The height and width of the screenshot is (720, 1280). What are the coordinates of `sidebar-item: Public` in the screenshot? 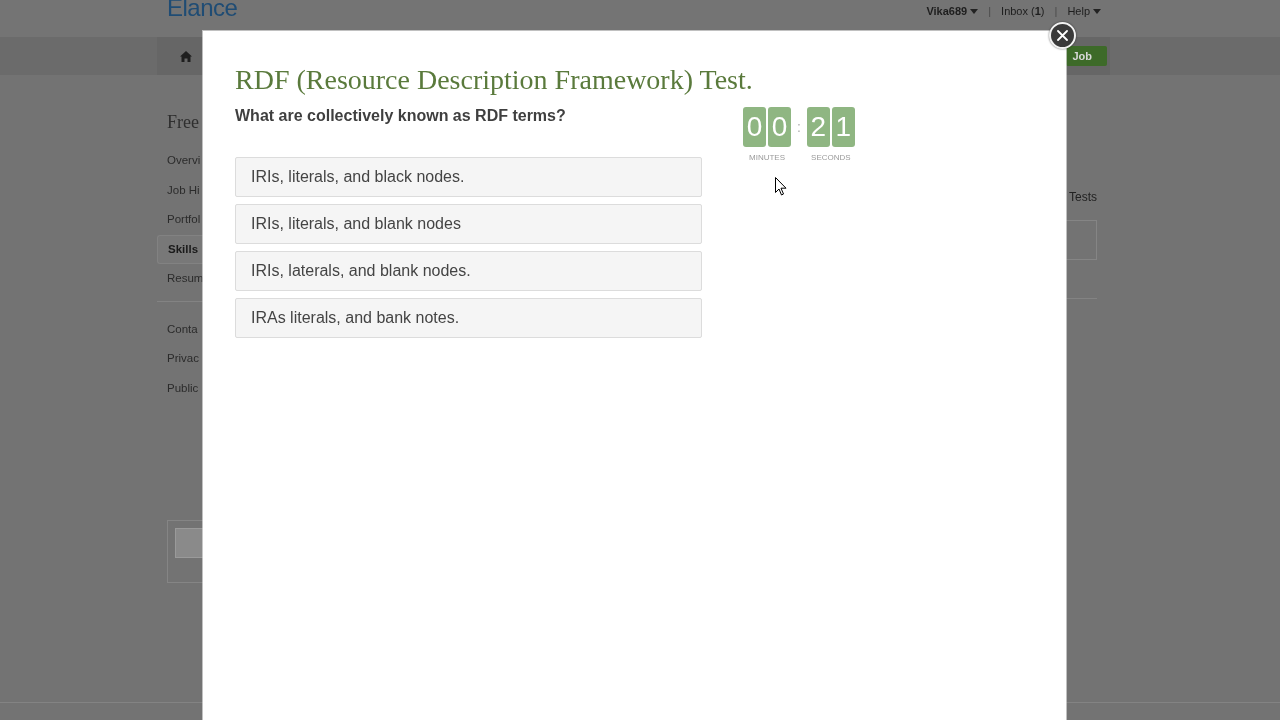 It's located at (180, 388).